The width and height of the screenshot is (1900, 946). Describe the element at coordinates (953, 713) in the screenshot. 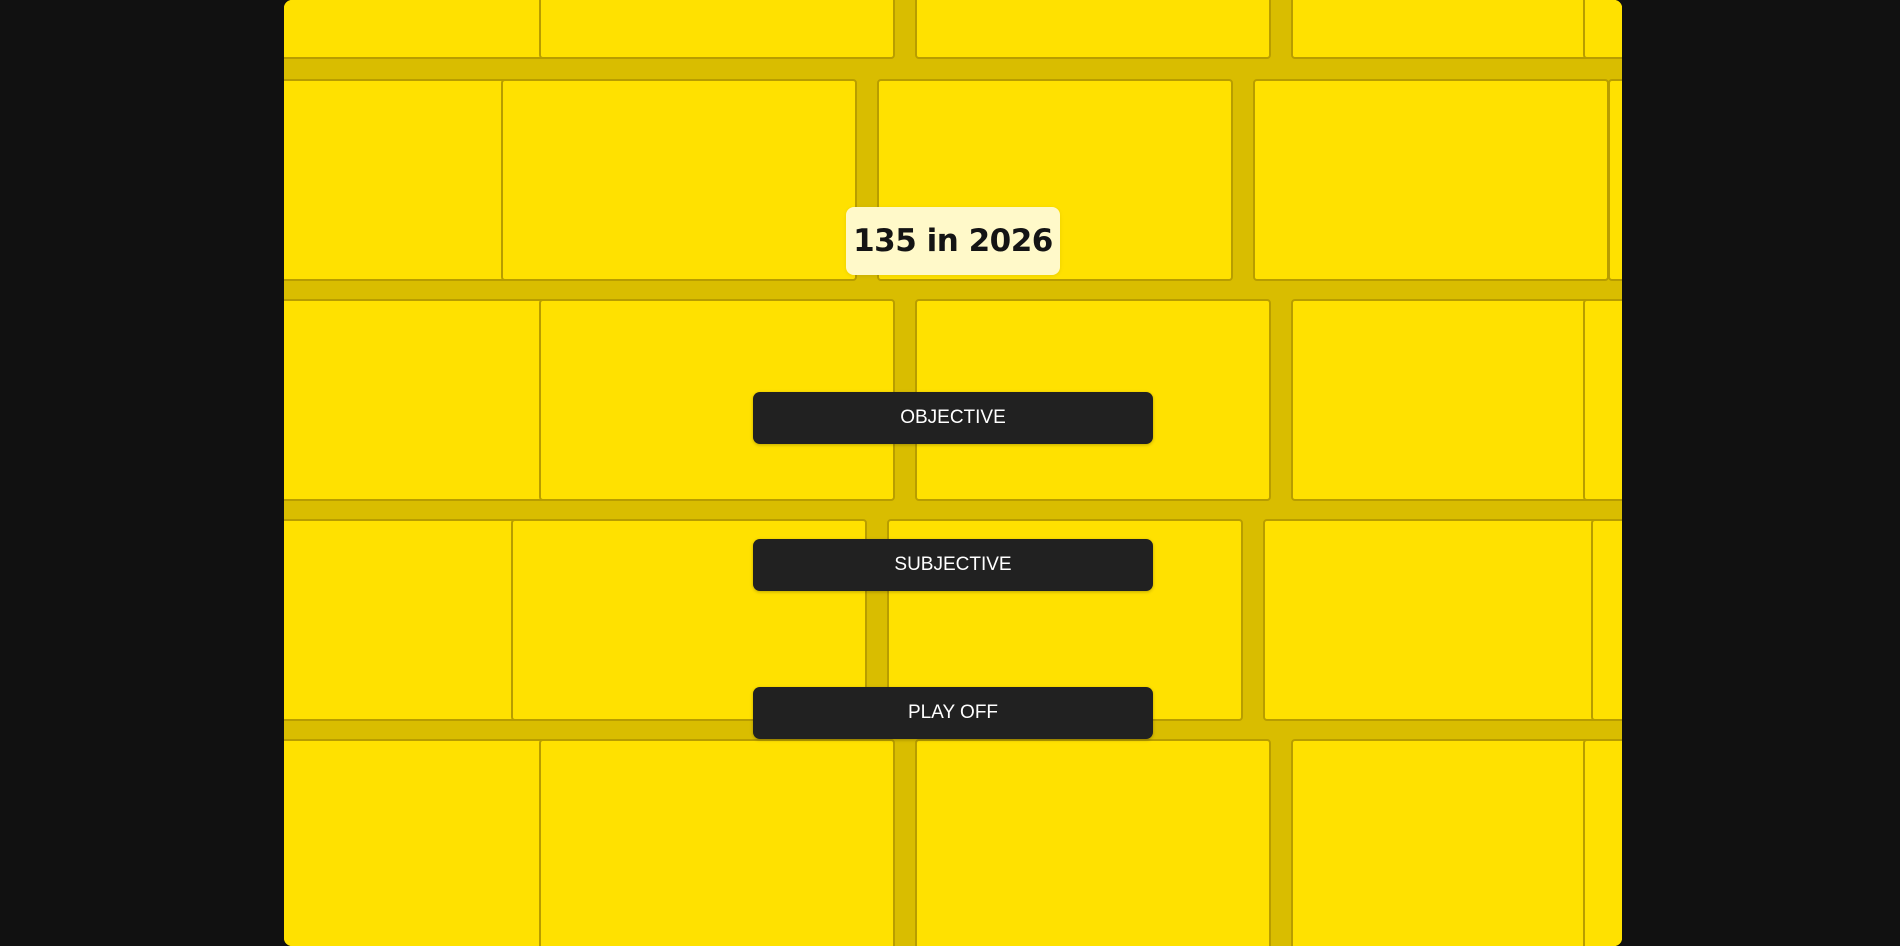

I see `play-off-button: PLAY OFF` at that location.